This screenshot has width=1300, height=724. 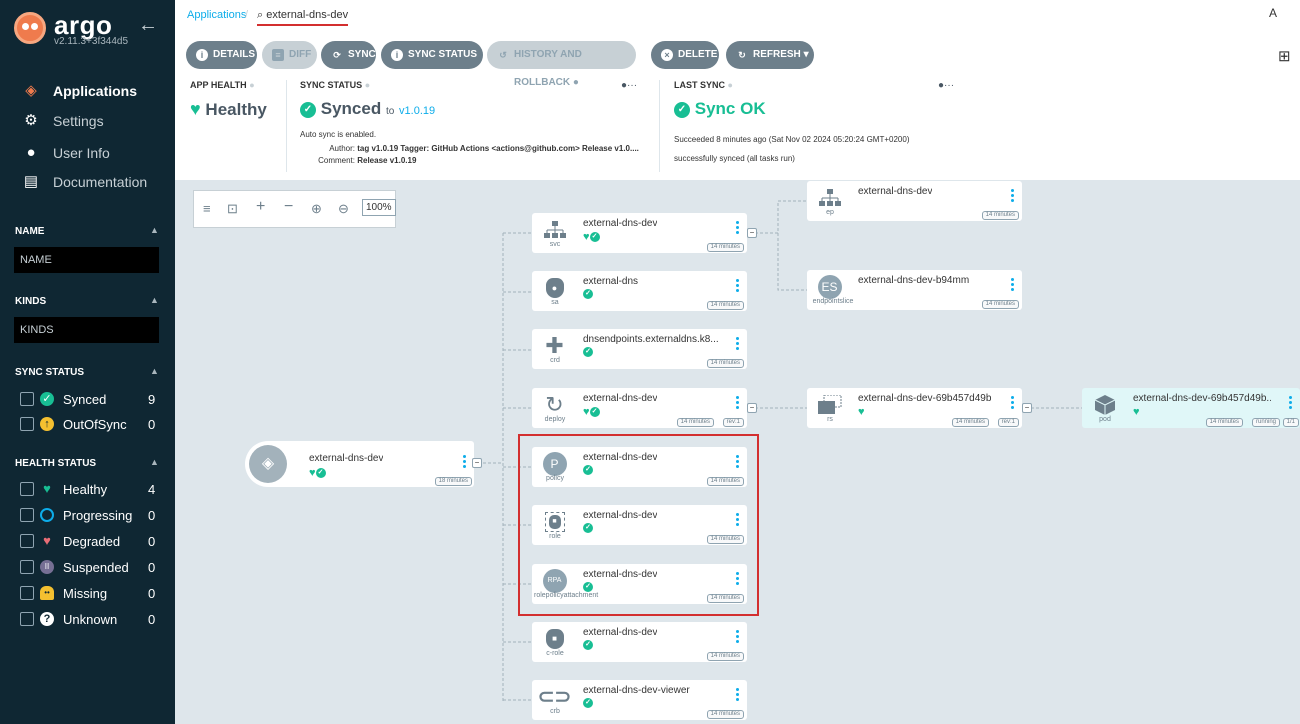 What do you see at coordinates (316, 209) in the screenshot?
I see `zoom-in-icon: ⊕` at bounding box center [316, 209].